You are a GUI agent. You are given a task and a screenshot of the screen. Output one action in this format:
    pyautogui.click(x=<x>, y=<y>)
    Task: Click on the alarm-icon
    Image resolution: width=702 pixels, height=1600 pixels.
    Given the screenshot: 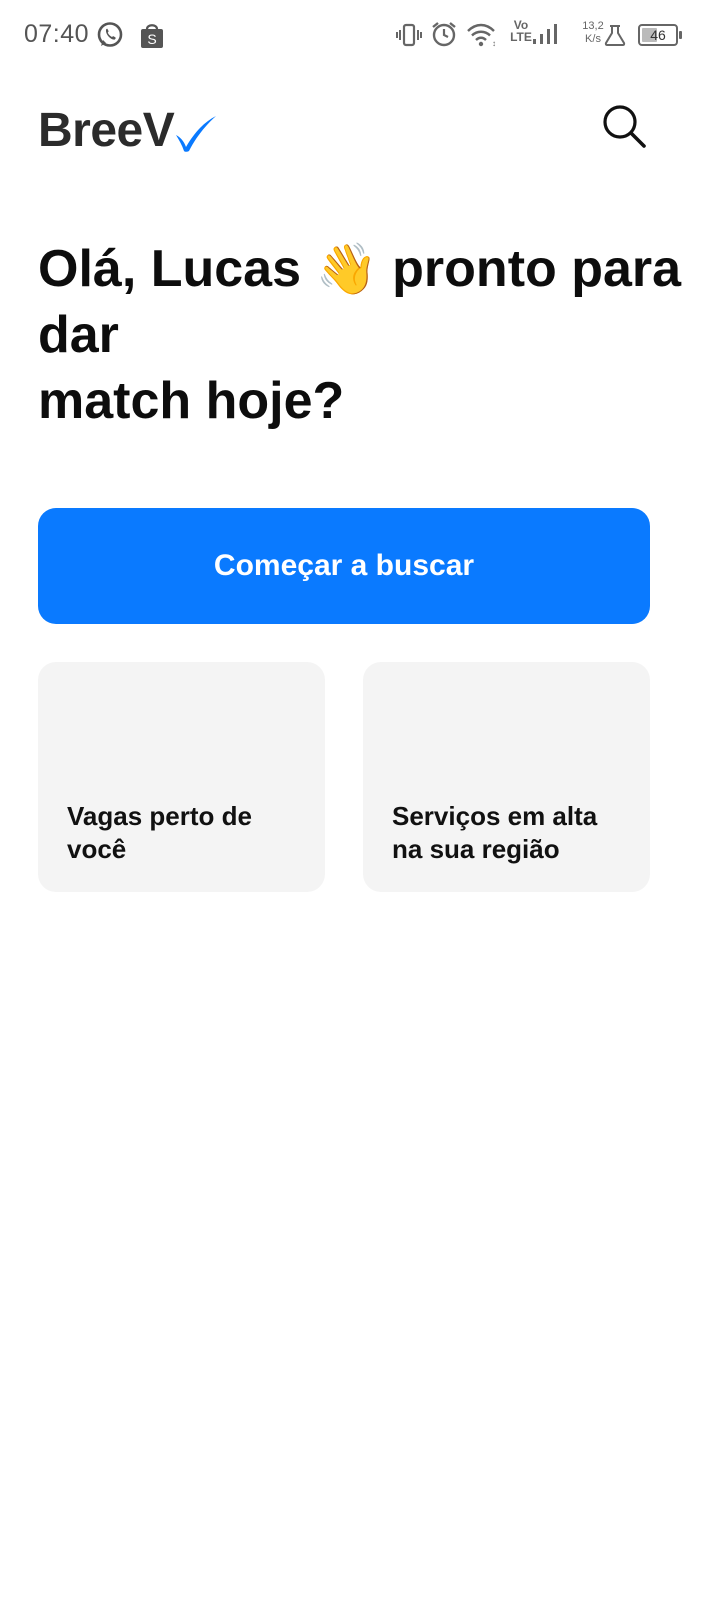 What is the action you would take?
    pyautogui.click(x=444, y=34)
    